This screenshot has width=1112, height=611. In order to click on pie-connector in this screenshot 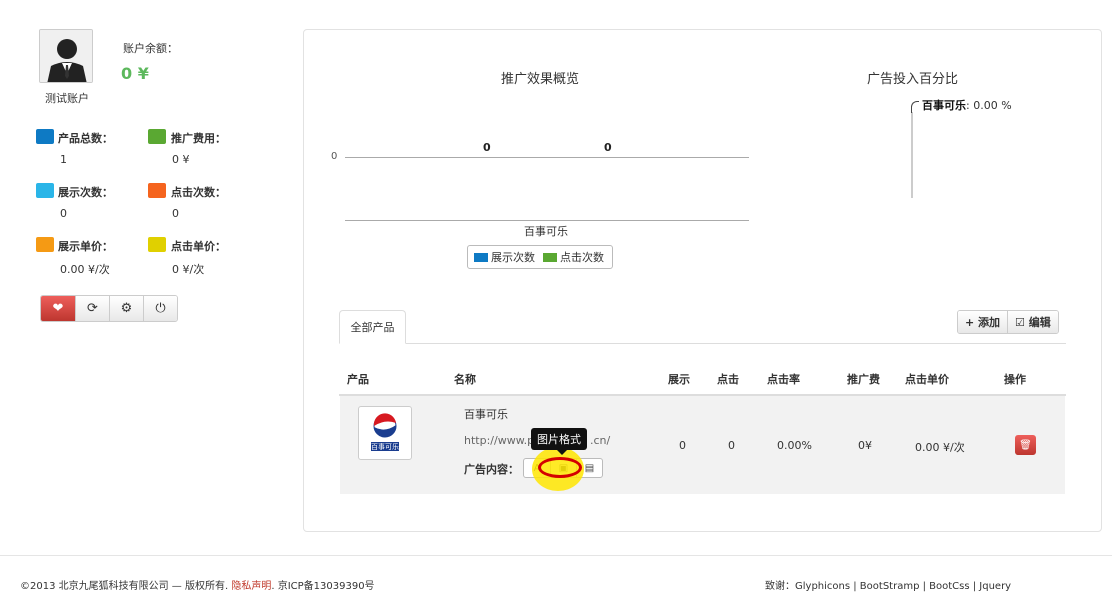, I will do `click(915, 107)`.